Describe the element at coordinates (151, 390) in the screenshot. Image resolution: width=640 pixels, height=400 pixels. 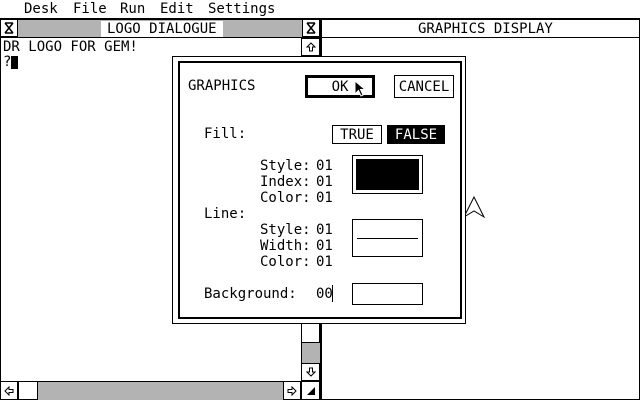
I see `horizontal-scrollbar` at that location.